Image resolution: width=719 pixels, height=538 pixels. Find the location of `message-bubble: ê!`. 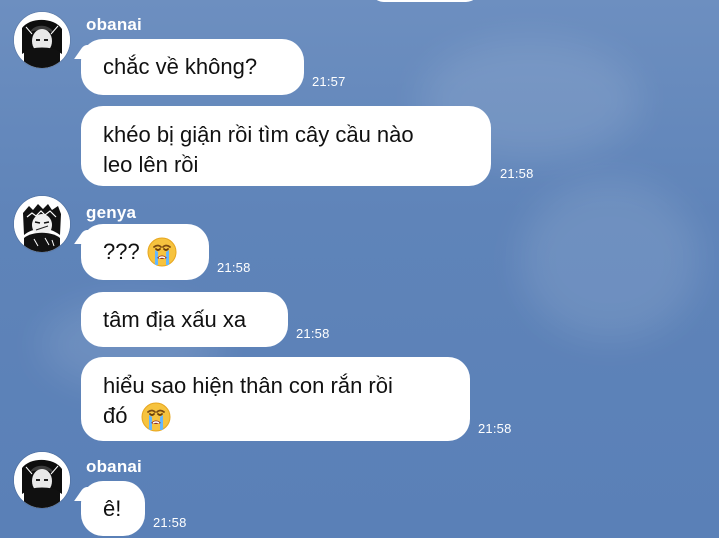

message-bubble: ê! is located at coordinates (113, 508).